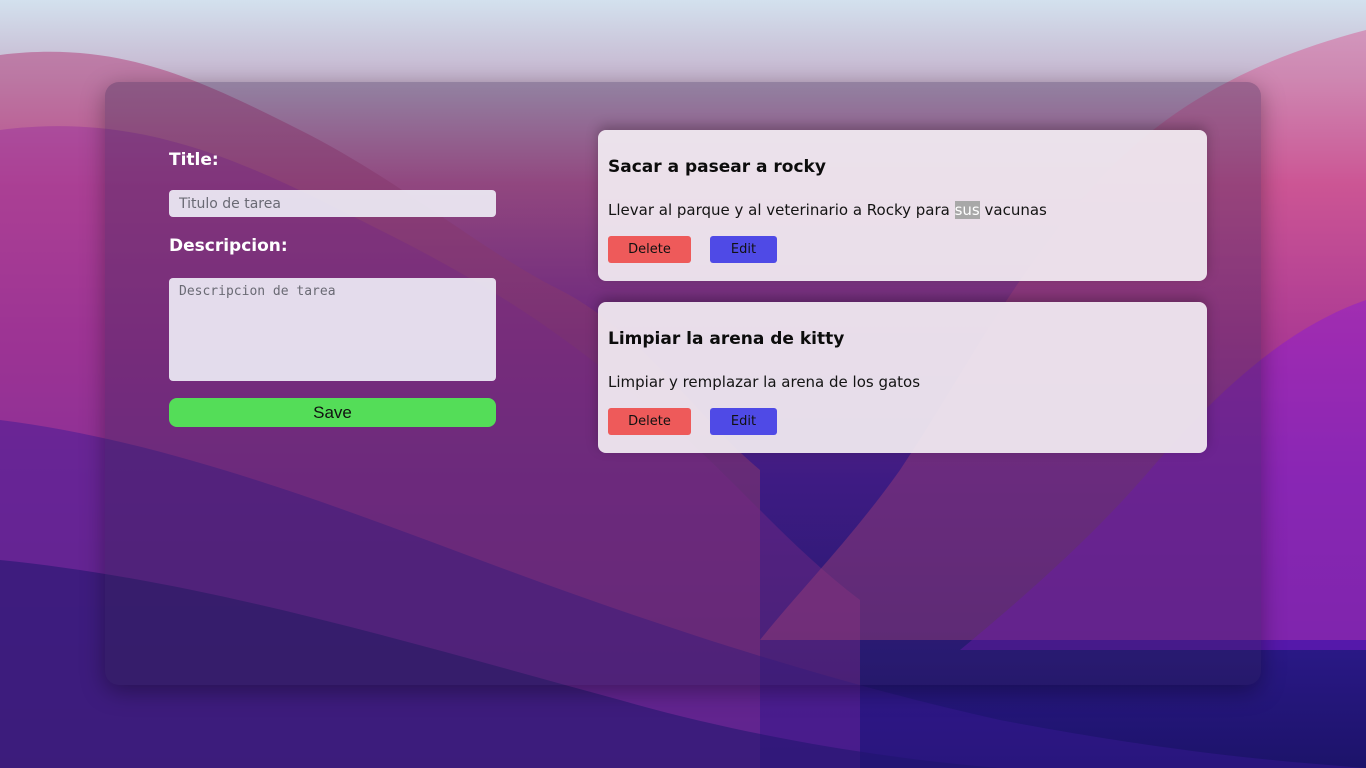 The height and width of the screenshot is (768, 1366). Describe the element at coordinates (332, 412) in the screenshot. I see `save-button: Save` at that location.